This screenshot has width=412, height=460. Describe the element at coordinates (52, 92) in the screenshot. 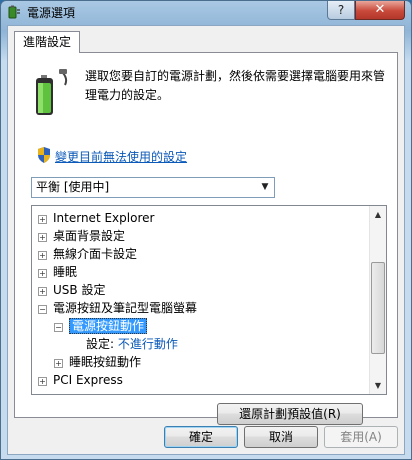

I see `battery-icon` at that location.